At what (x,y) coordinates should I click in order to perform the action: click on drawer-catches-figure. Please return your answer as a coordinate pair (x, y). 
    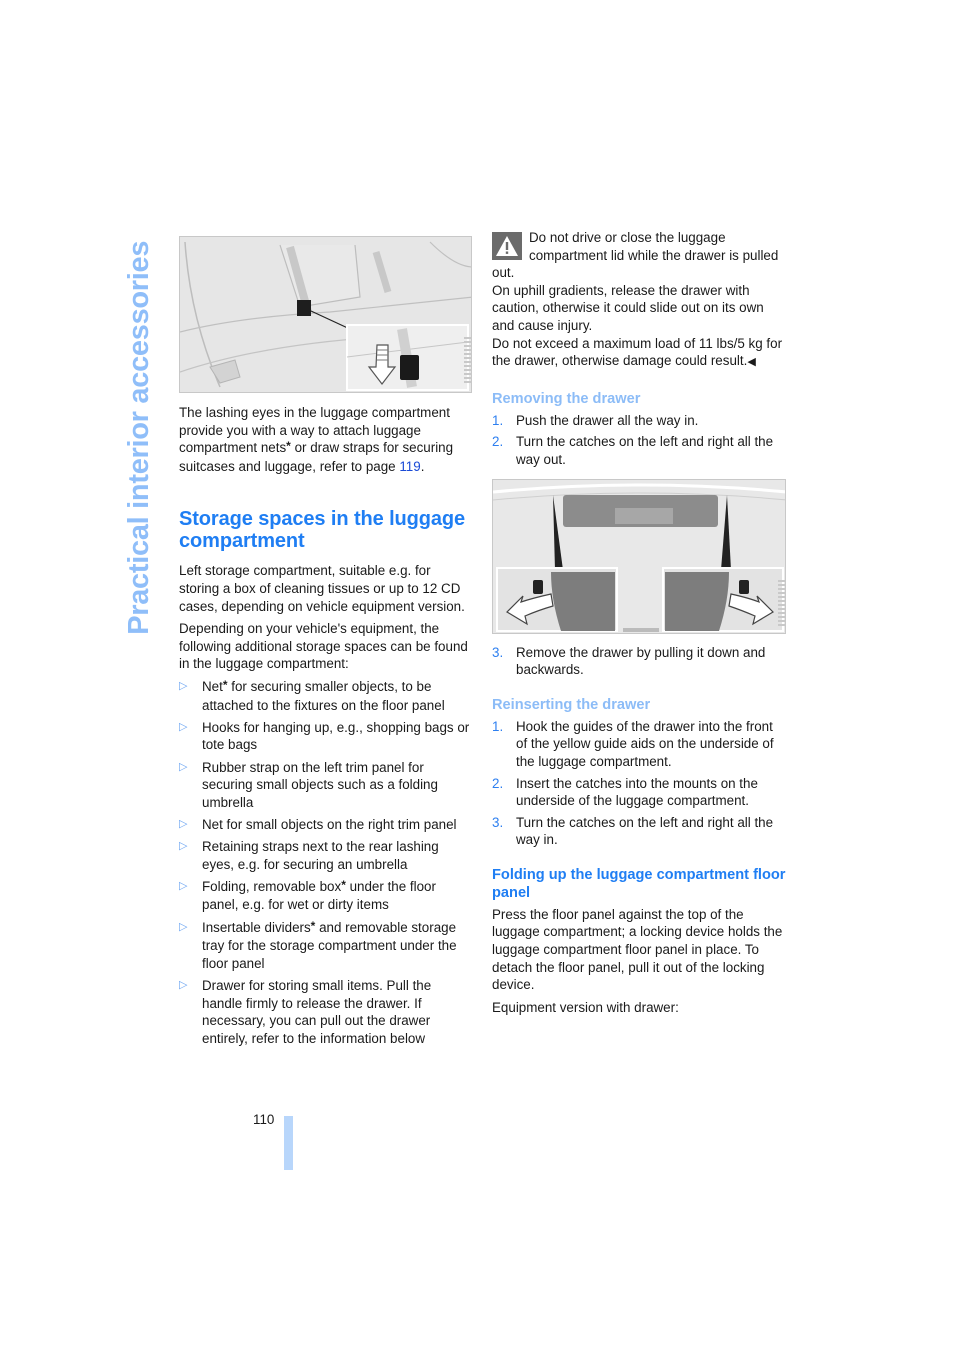
    Looking at the image, I should click on (639, 556).